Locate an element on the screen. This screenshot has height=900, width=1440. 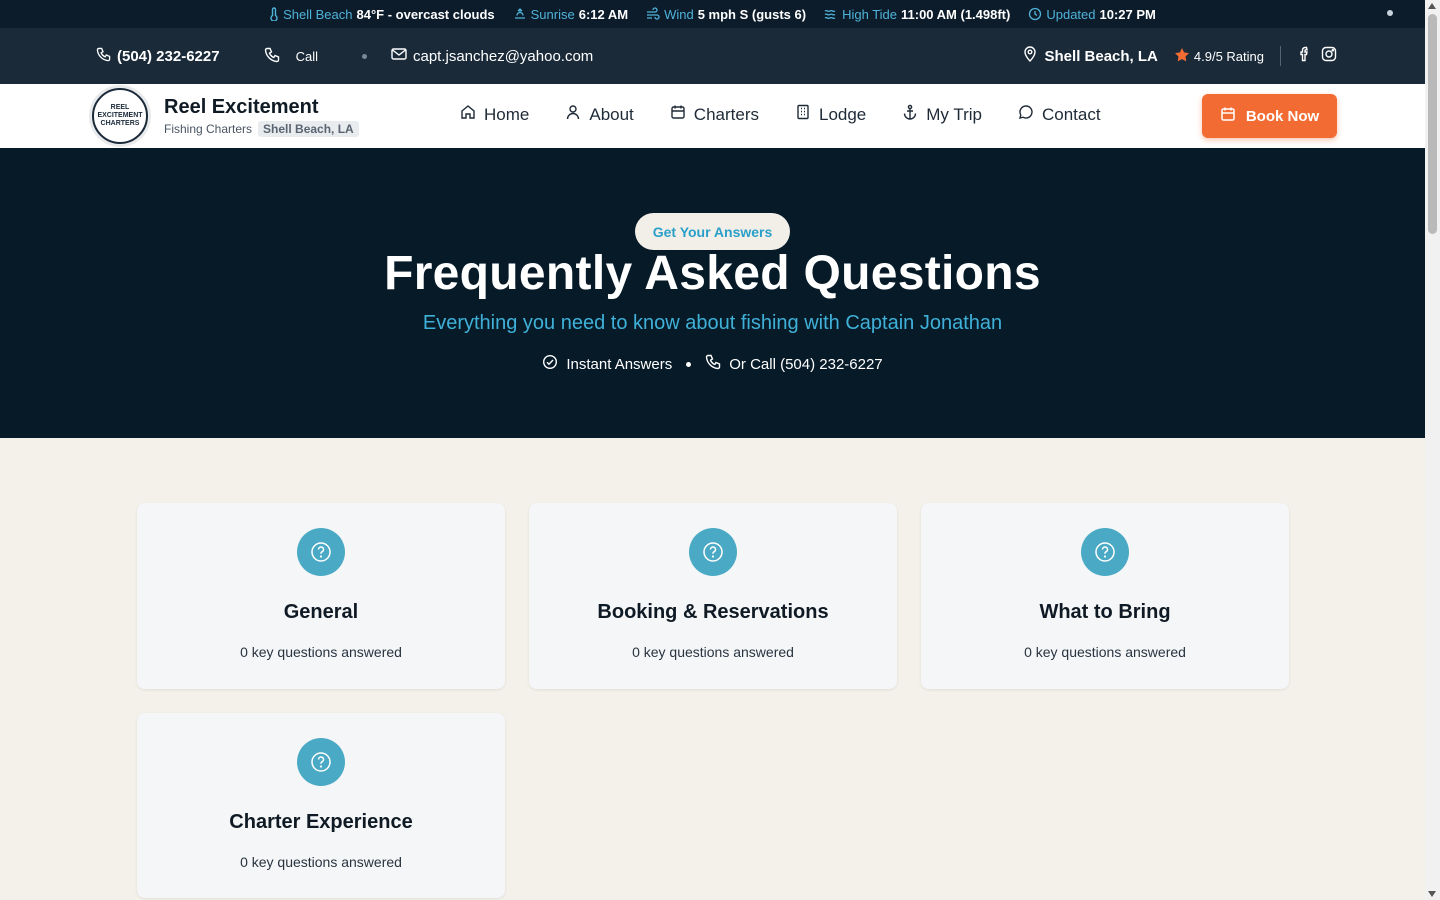
nav-item-my-trip: My Trip is located at coordinates (942, 114).